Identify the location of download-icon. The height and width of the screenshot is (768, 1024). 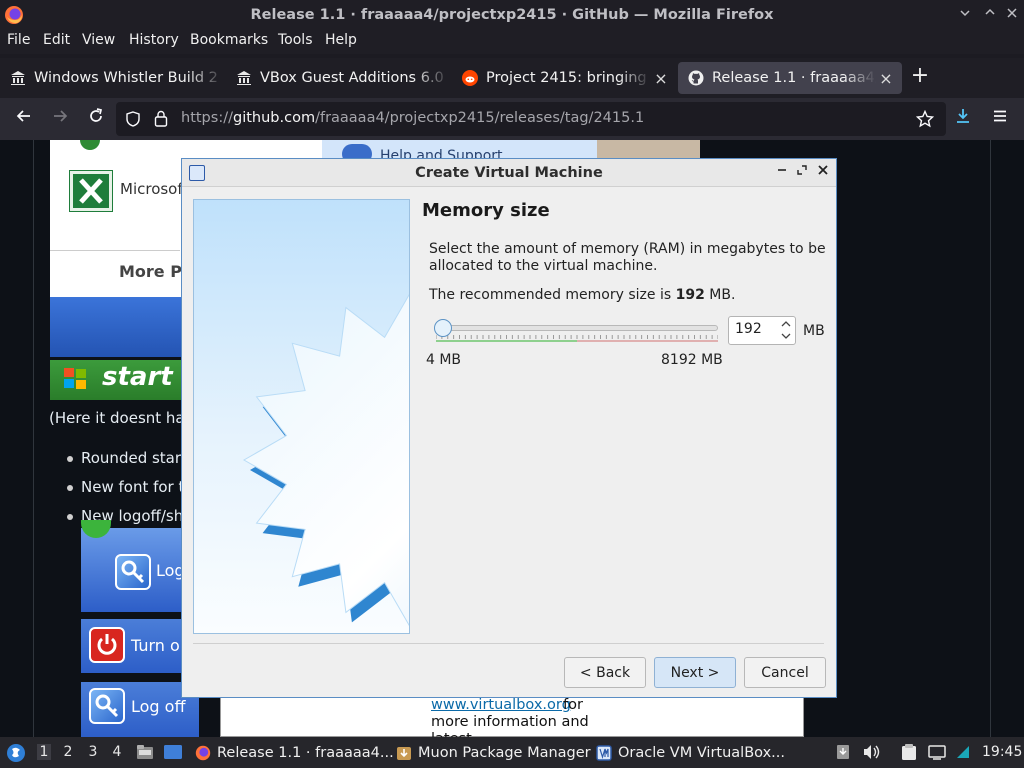
(963, 116).